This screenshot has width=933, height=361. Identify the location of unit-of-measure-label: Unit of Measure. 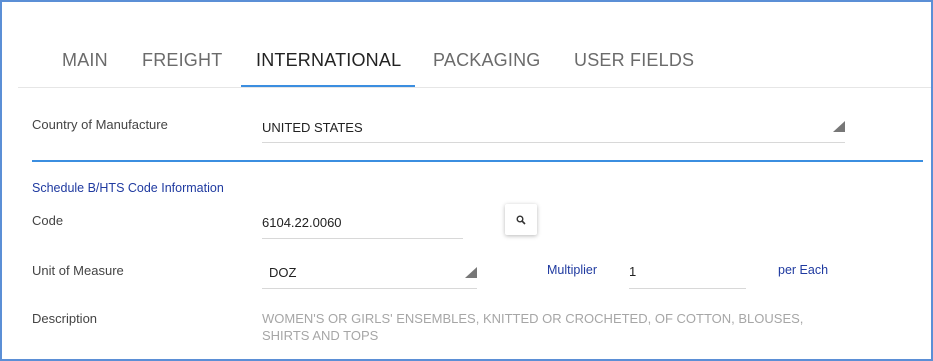
(78, 270).